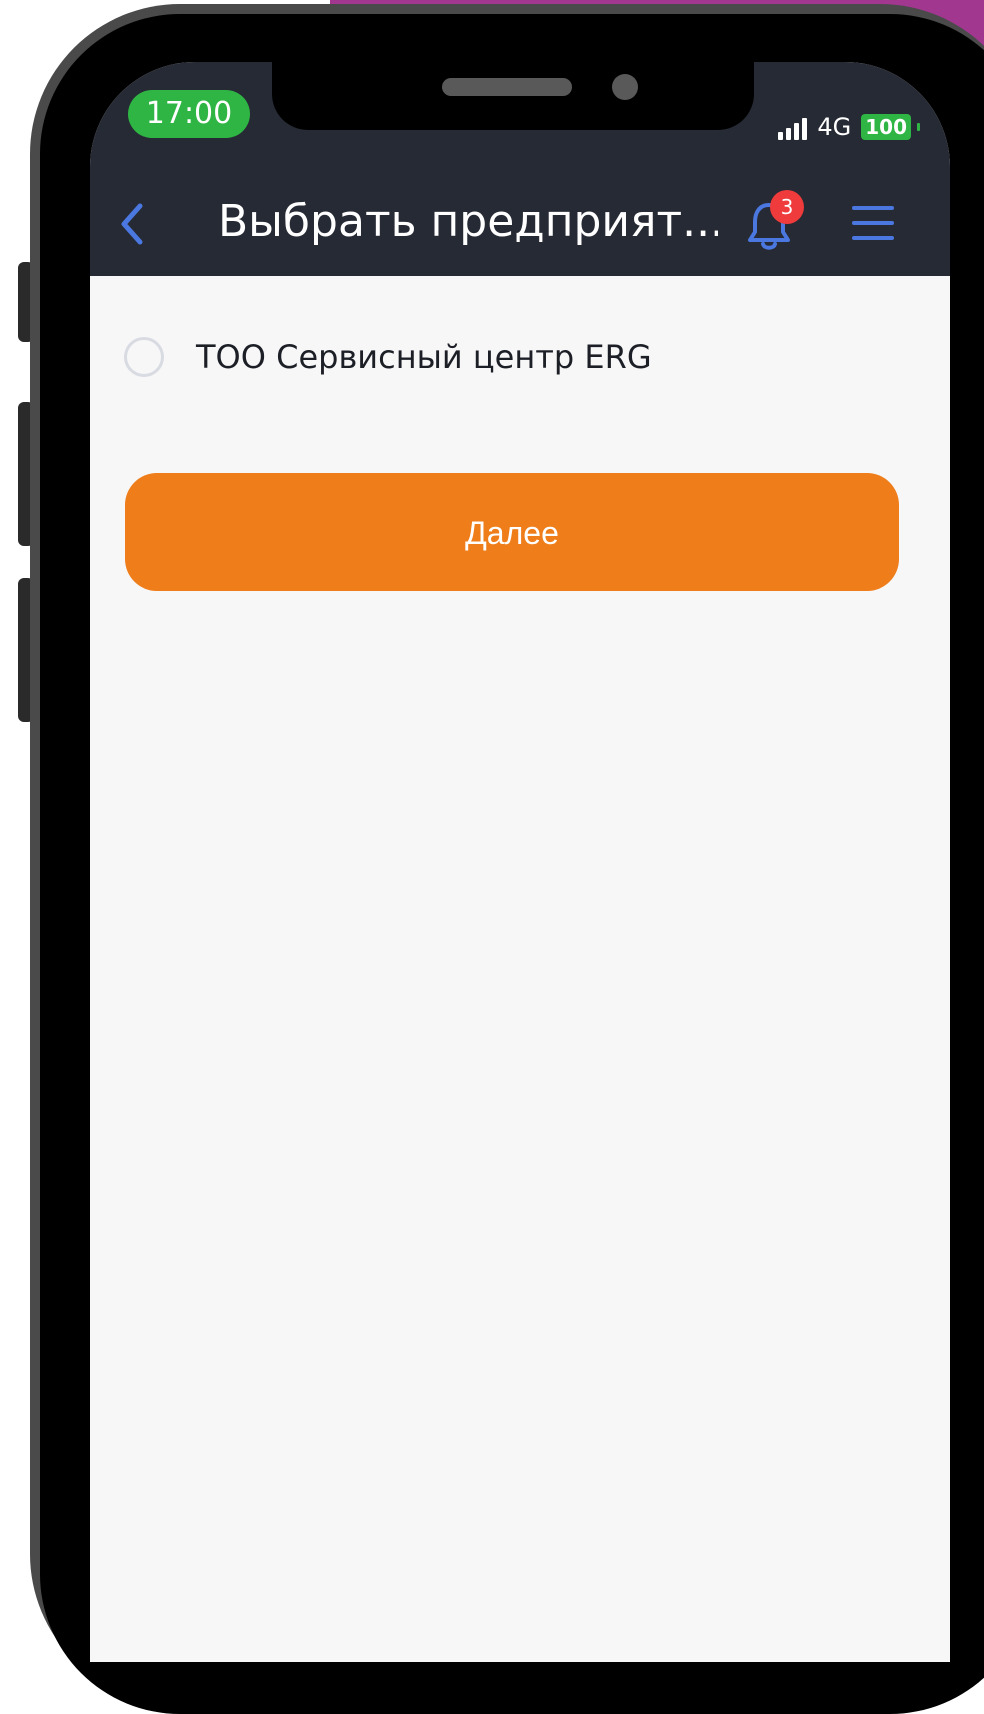  What do you see at coordinates (507, 87) in the screenshot?
I see `speaker-grille` at bounding box center [507, 87].